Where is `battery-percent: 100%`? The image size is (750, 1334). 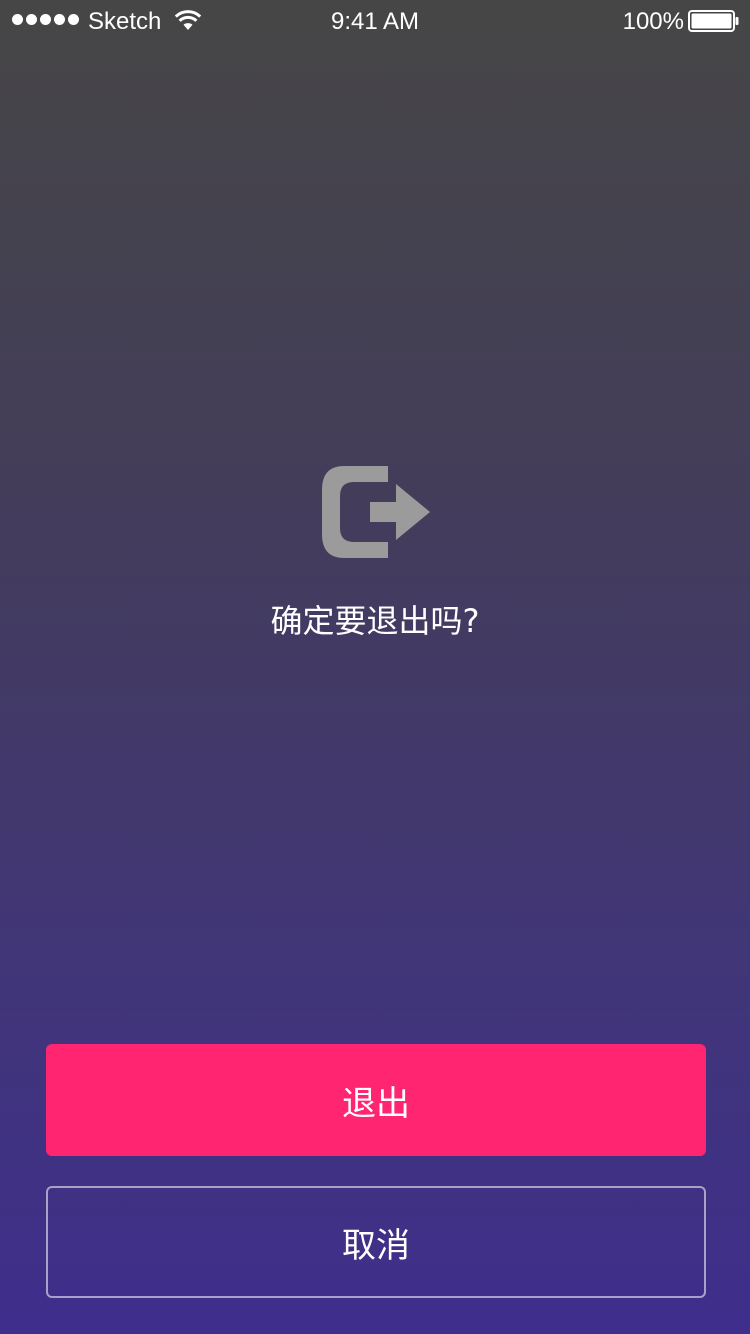
battery-percent: 100% is located at coordinates (653, 21).